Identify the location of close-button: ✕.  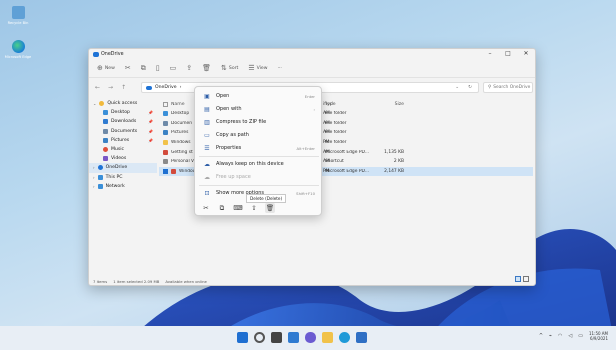
(526, 53).